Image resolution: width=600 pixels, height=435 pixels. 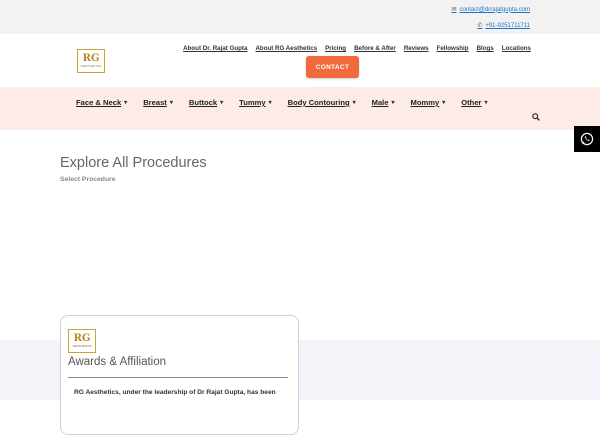 I want to click on topnav-about-clinic: About RG Aesthetics, so click(x=286, y=48).